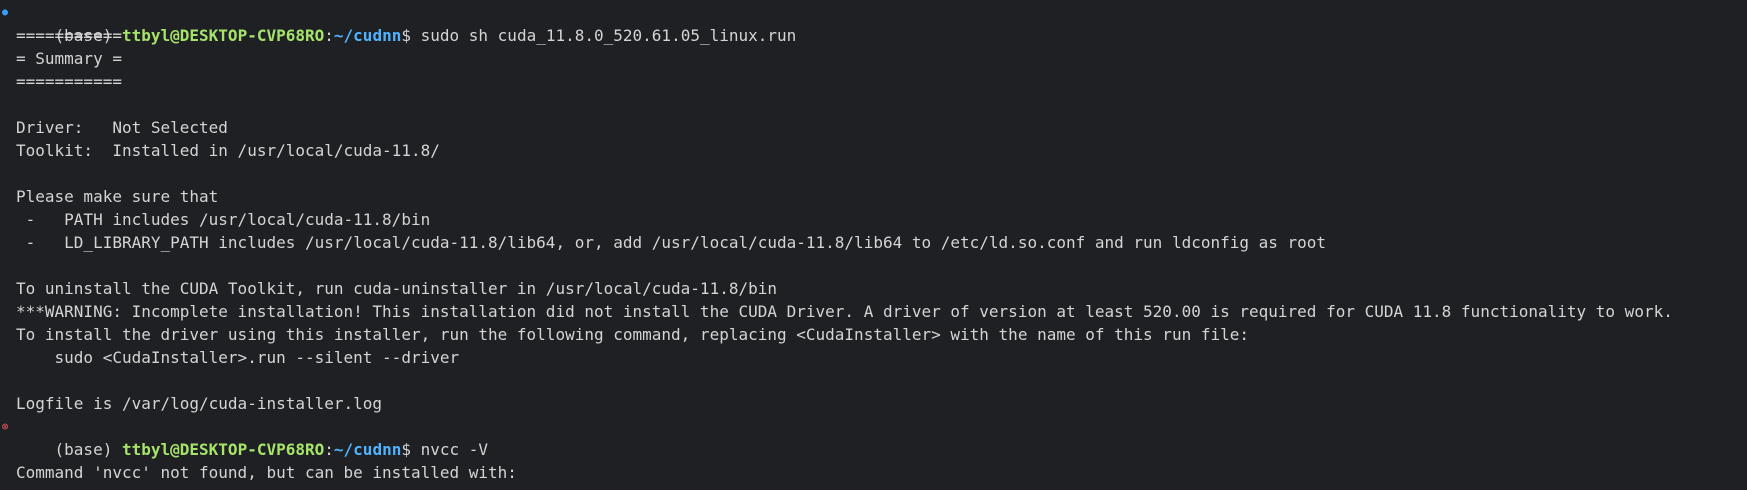 The image size is (1747, 490). Describe the element at coordinates (199, 403) in the screenshot. I see `output-line: Logfile is /var/log/cuda-installer.log` at that location.